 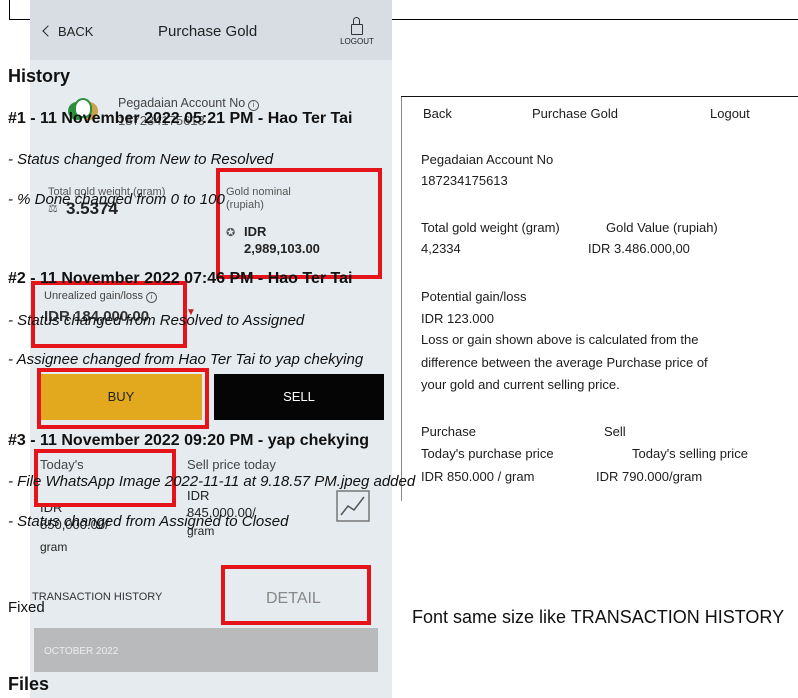 What do you see at coordinates (487, 453) in the screenshot?
I see `ref-today-purchase-label: Today's purchase price` at bounding box center [487, 453].